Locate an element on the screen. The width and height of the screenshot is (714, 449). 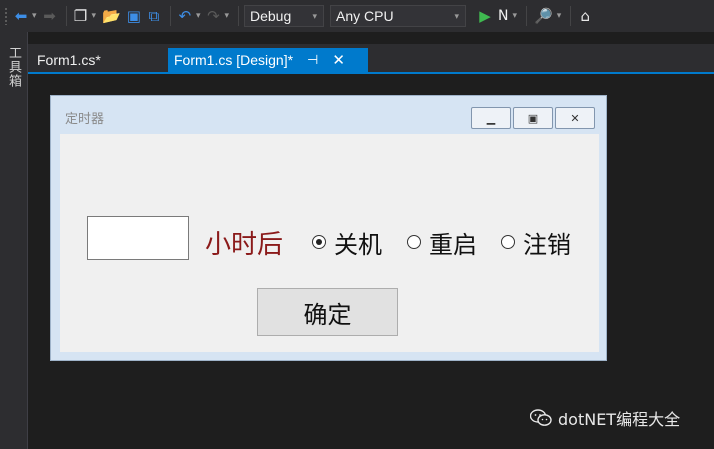
tab-form1-design: Form1.cs [Design]* ⊣ ✕ is located at coordinates (268, 60).